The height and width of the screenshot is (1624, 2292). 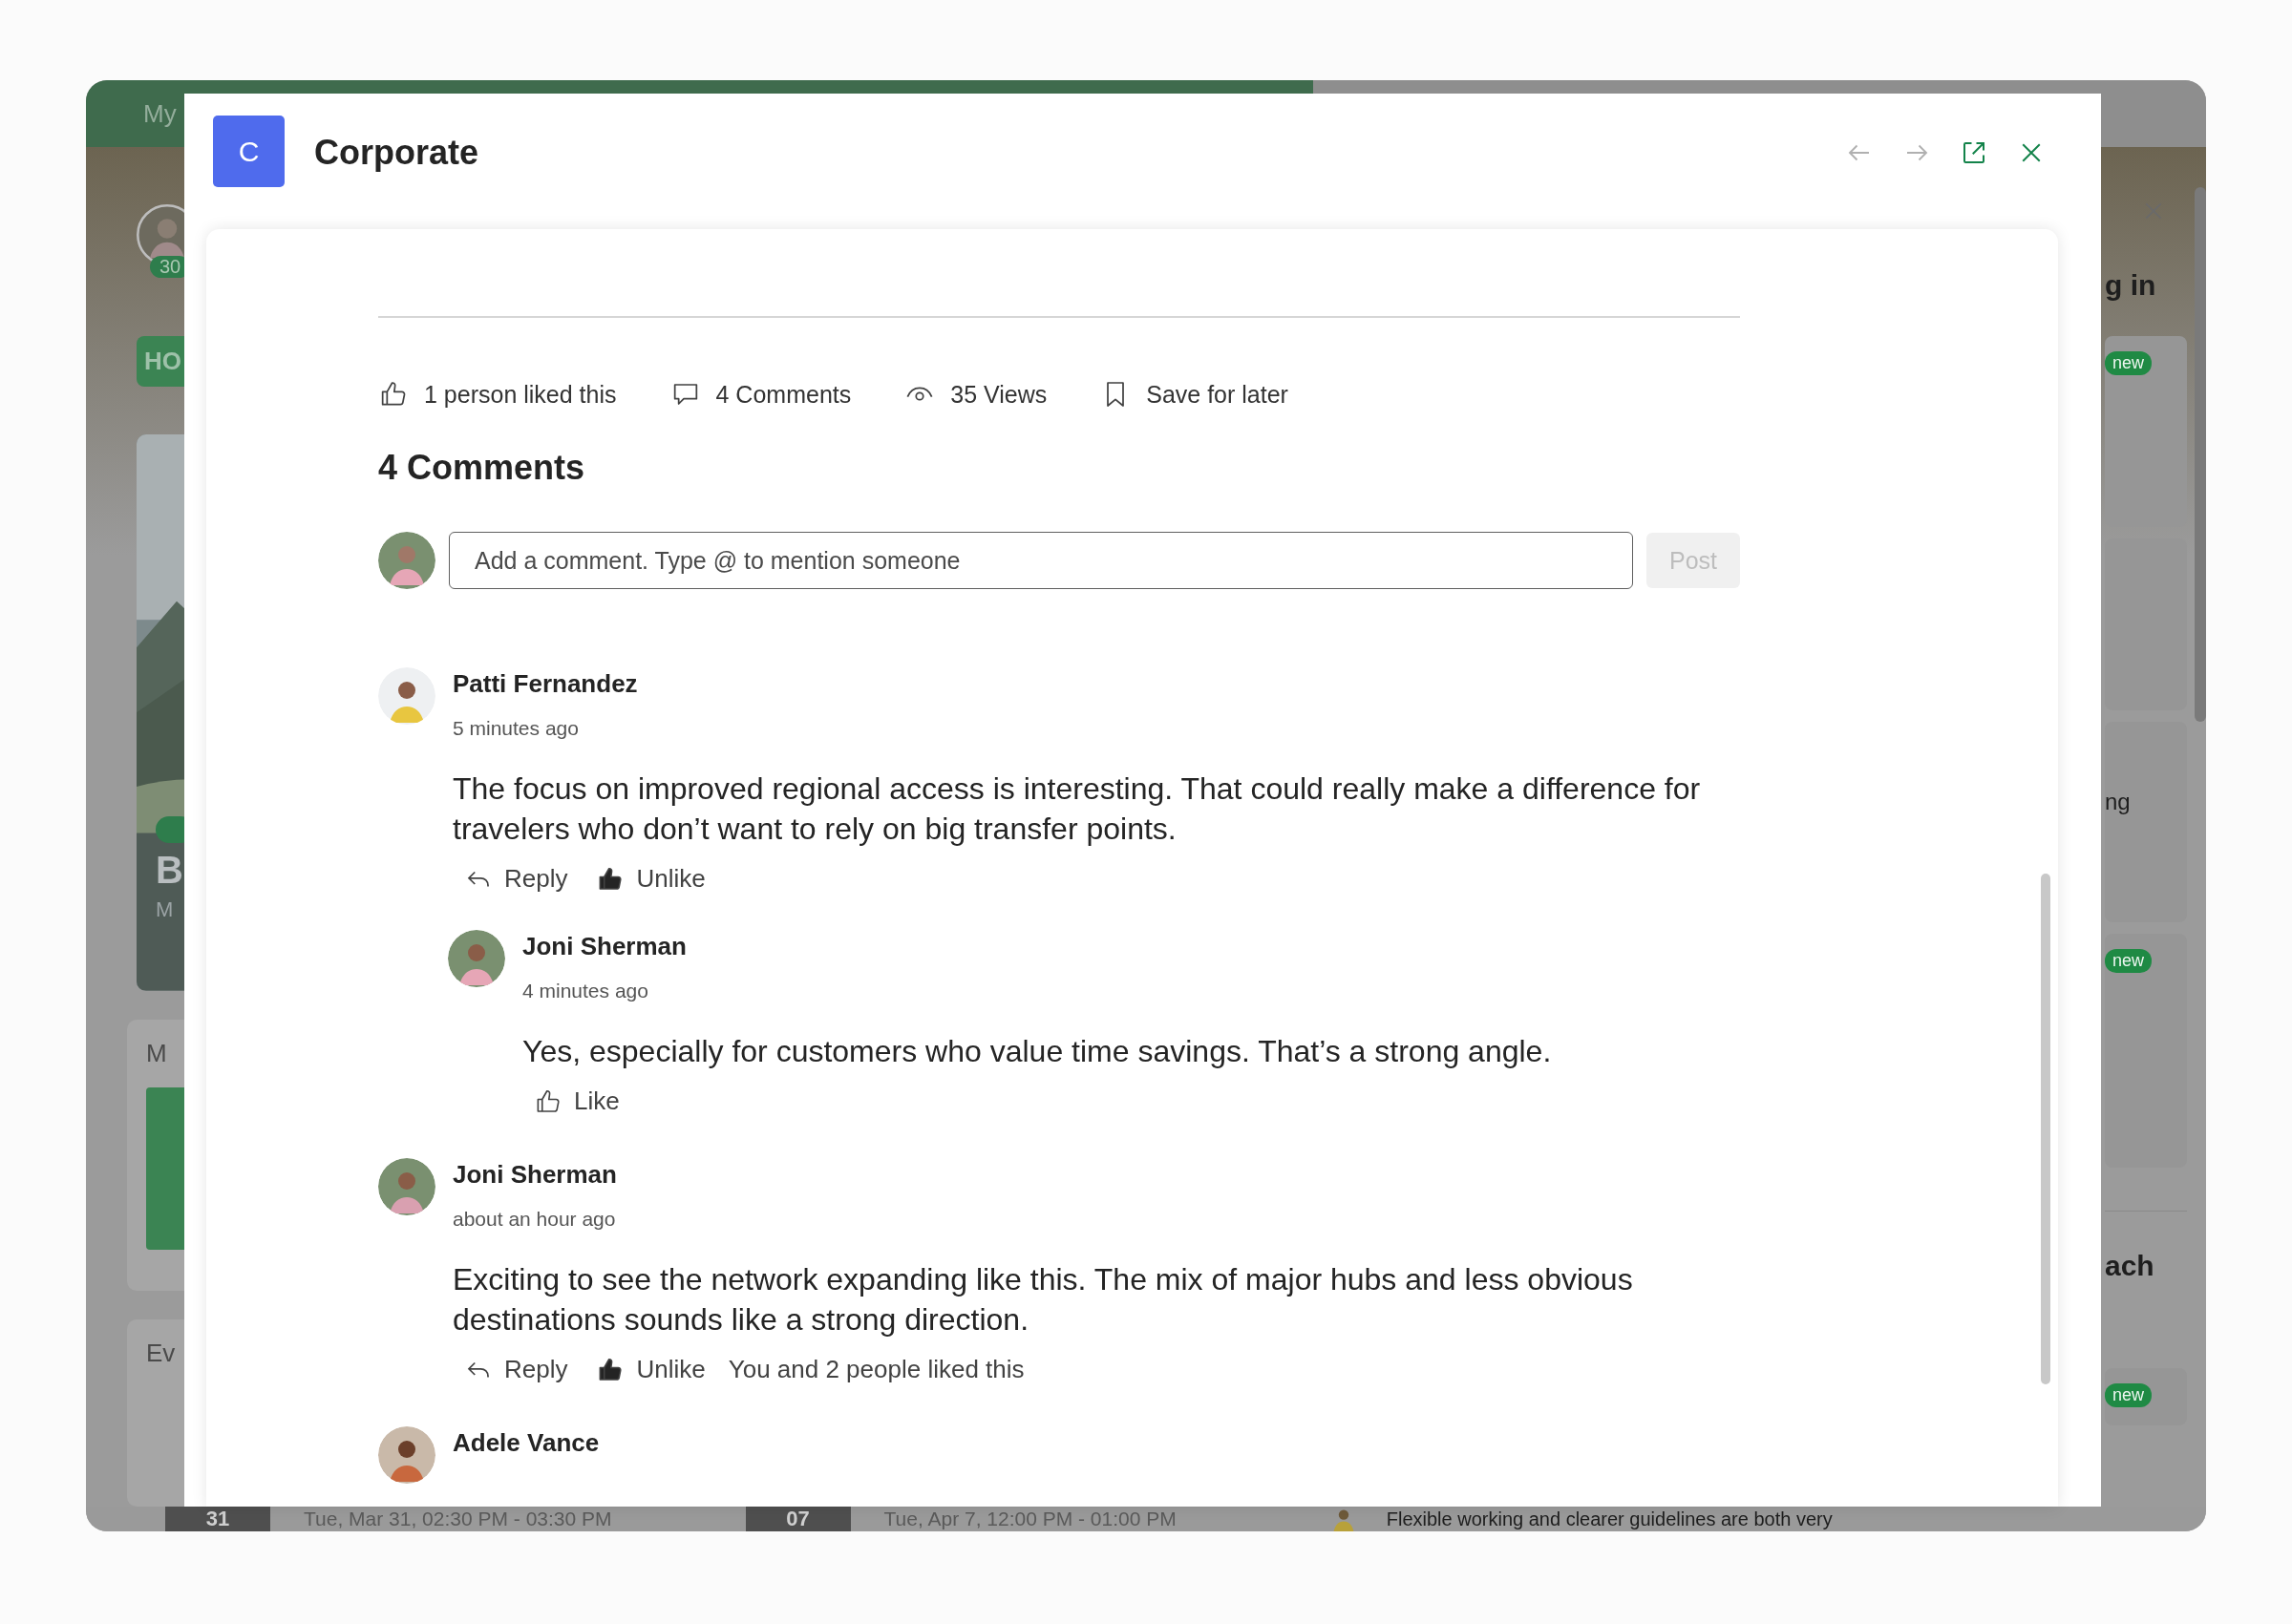 I want to click on event-time: Tue, Mar 31, 02:30 PM - 03:30 PM, so click(x=458, y=1519).